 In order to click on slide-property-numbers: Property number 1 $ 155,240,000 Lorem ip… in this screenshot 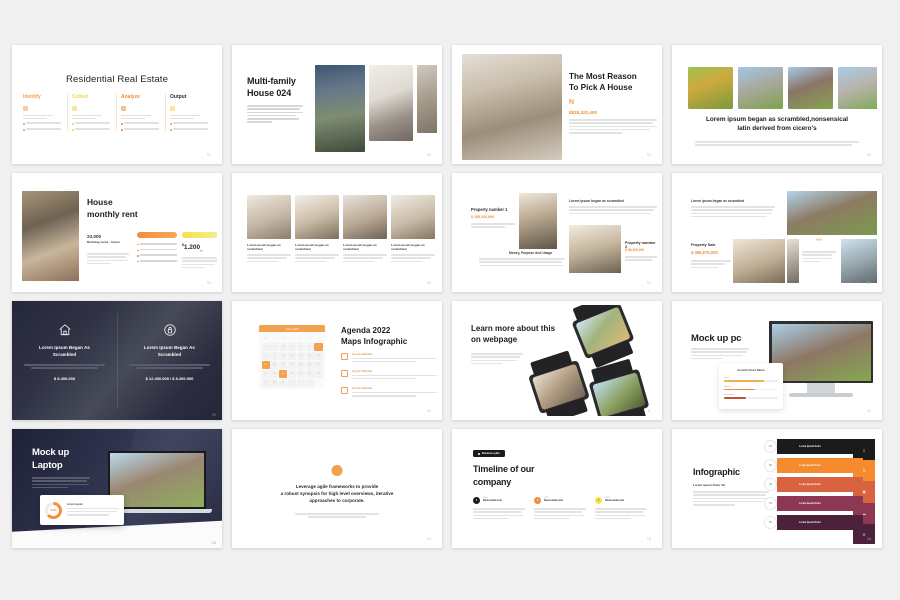, I will do `click(557, 232)`.